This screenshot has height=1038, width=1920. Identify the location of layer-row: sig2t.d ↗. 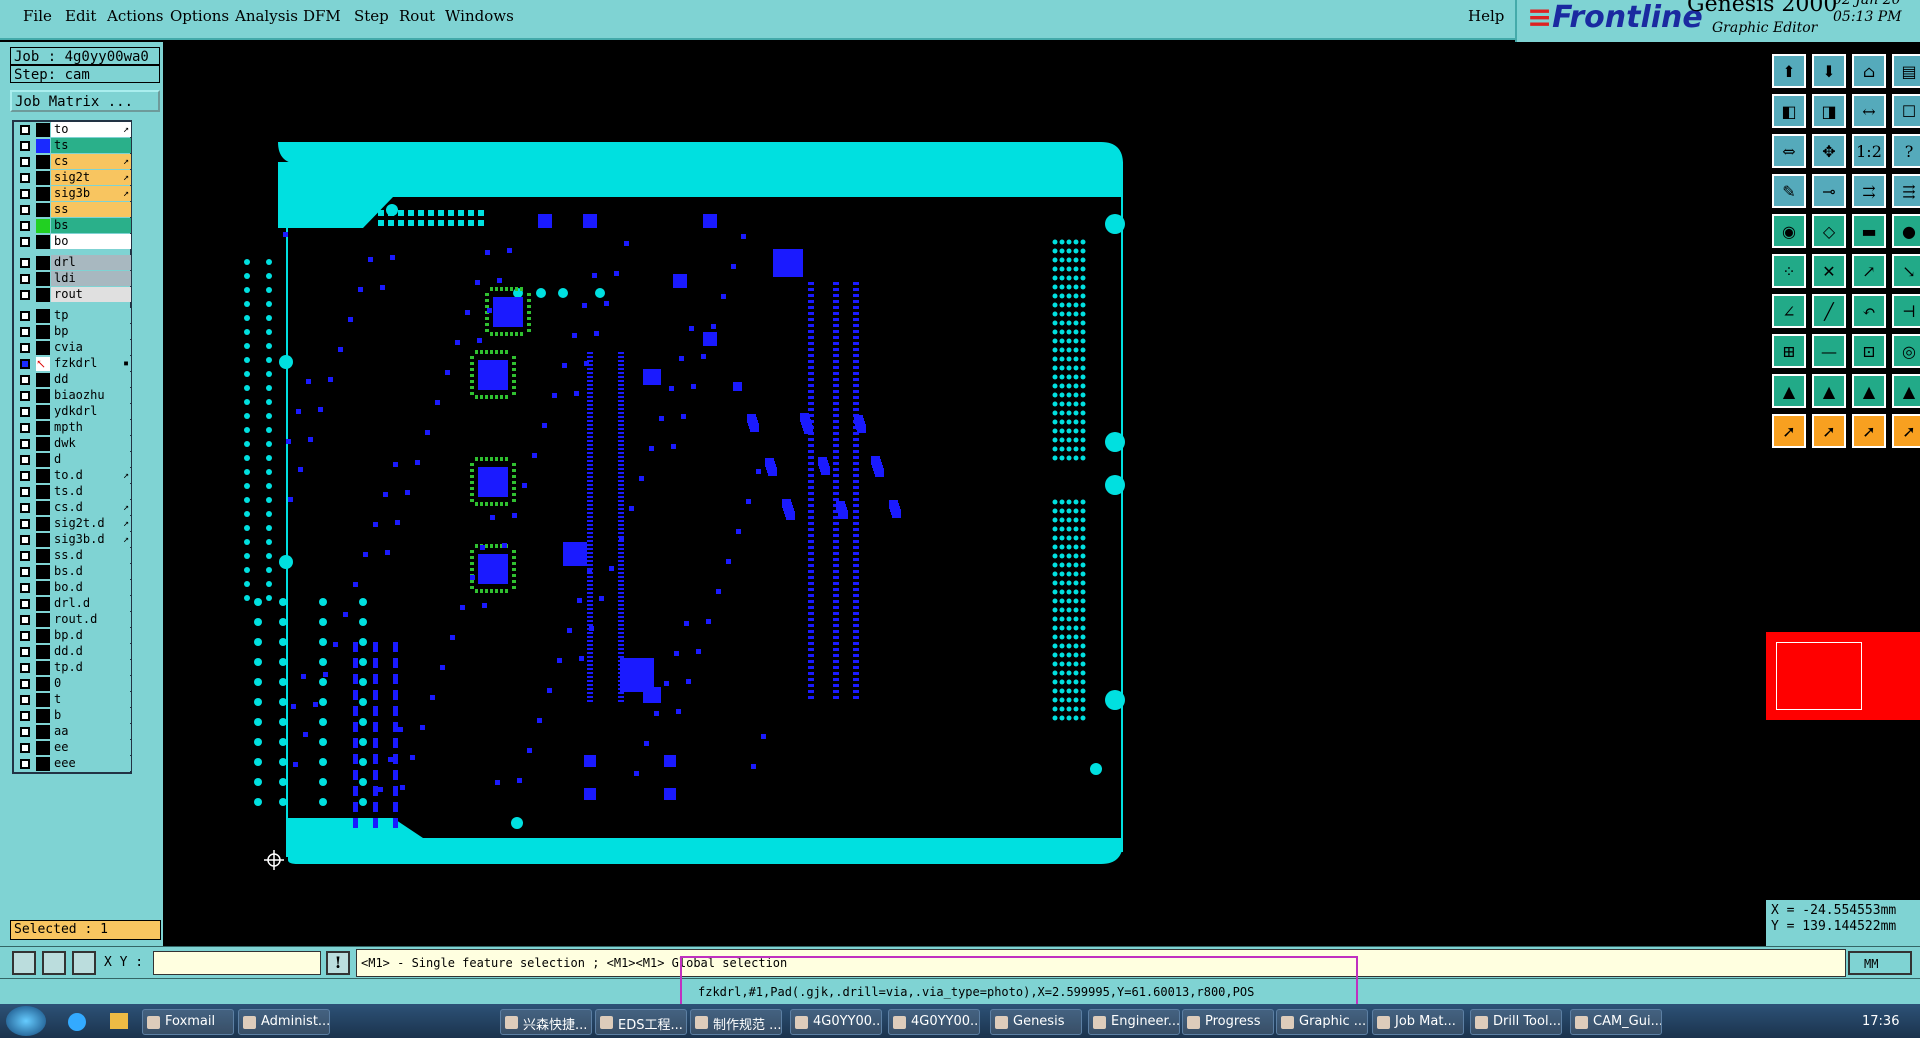
(72, 524).